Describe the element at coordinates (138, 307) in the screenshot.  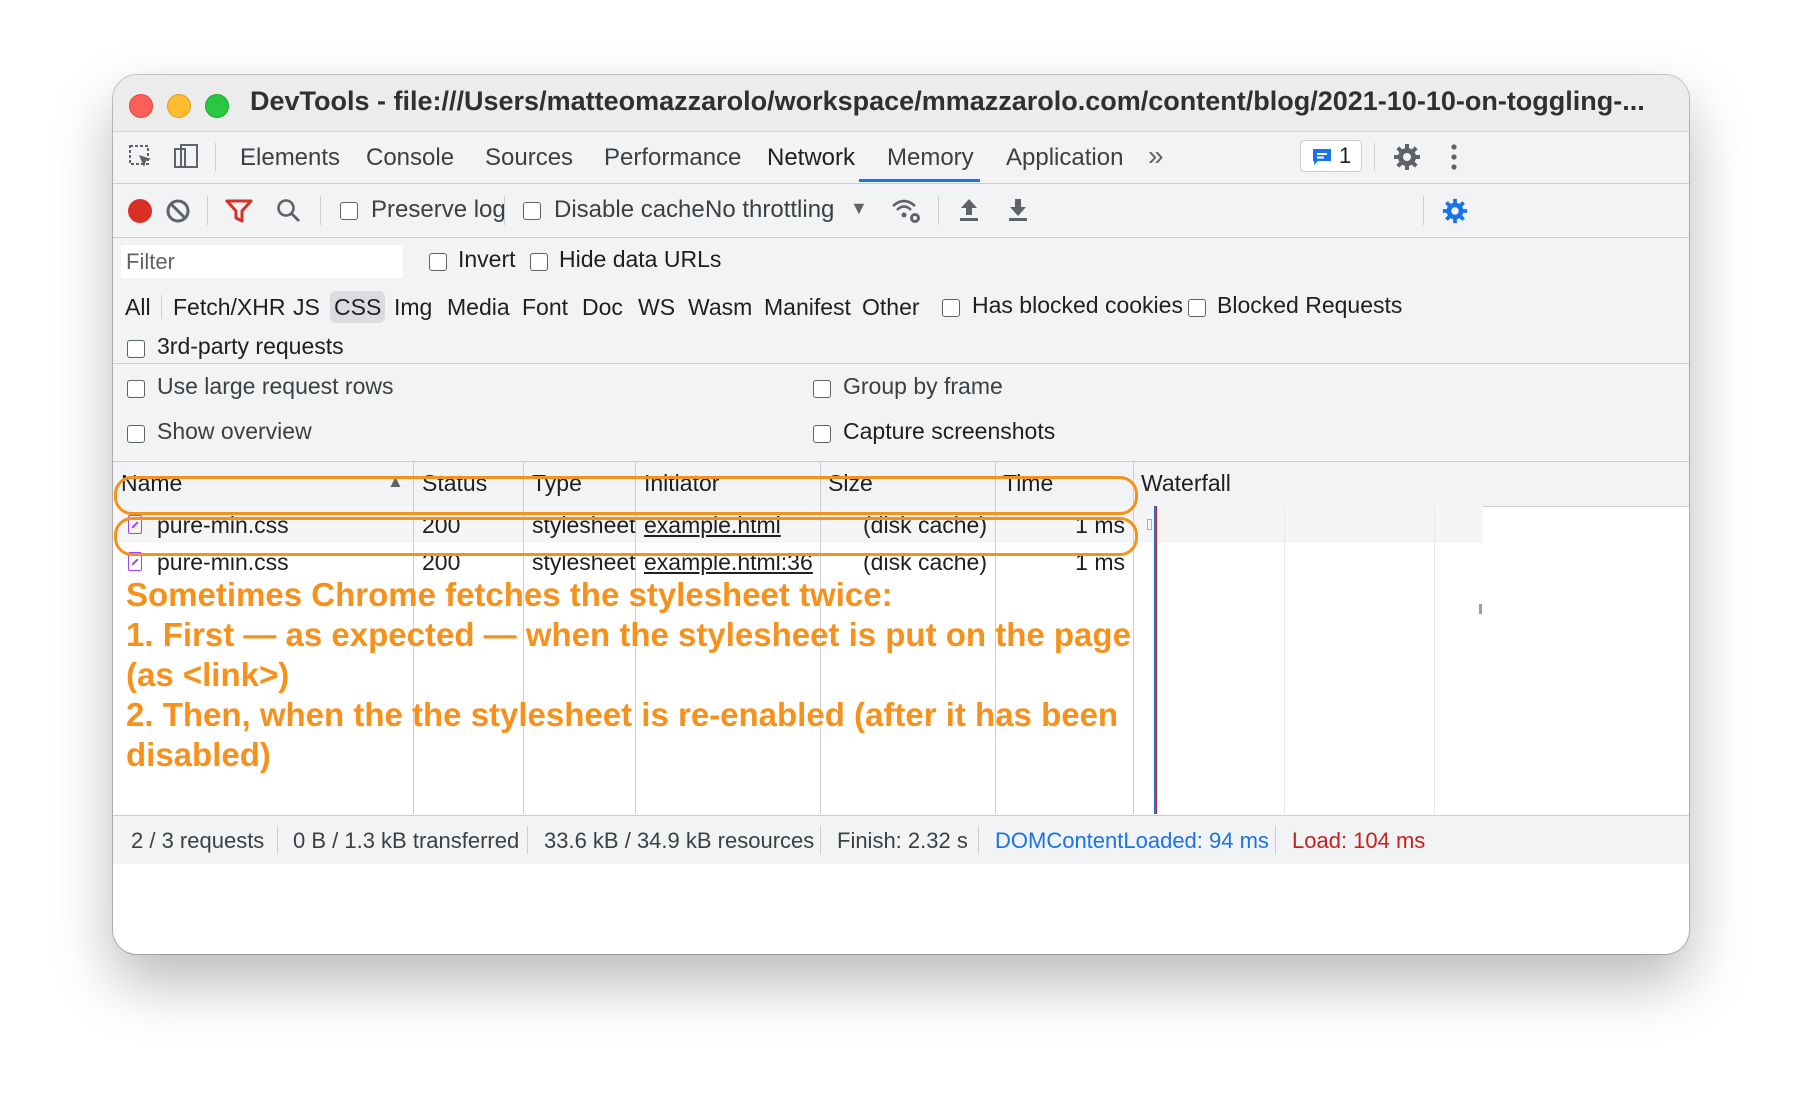
I see `type-filter-all: All` at that location.